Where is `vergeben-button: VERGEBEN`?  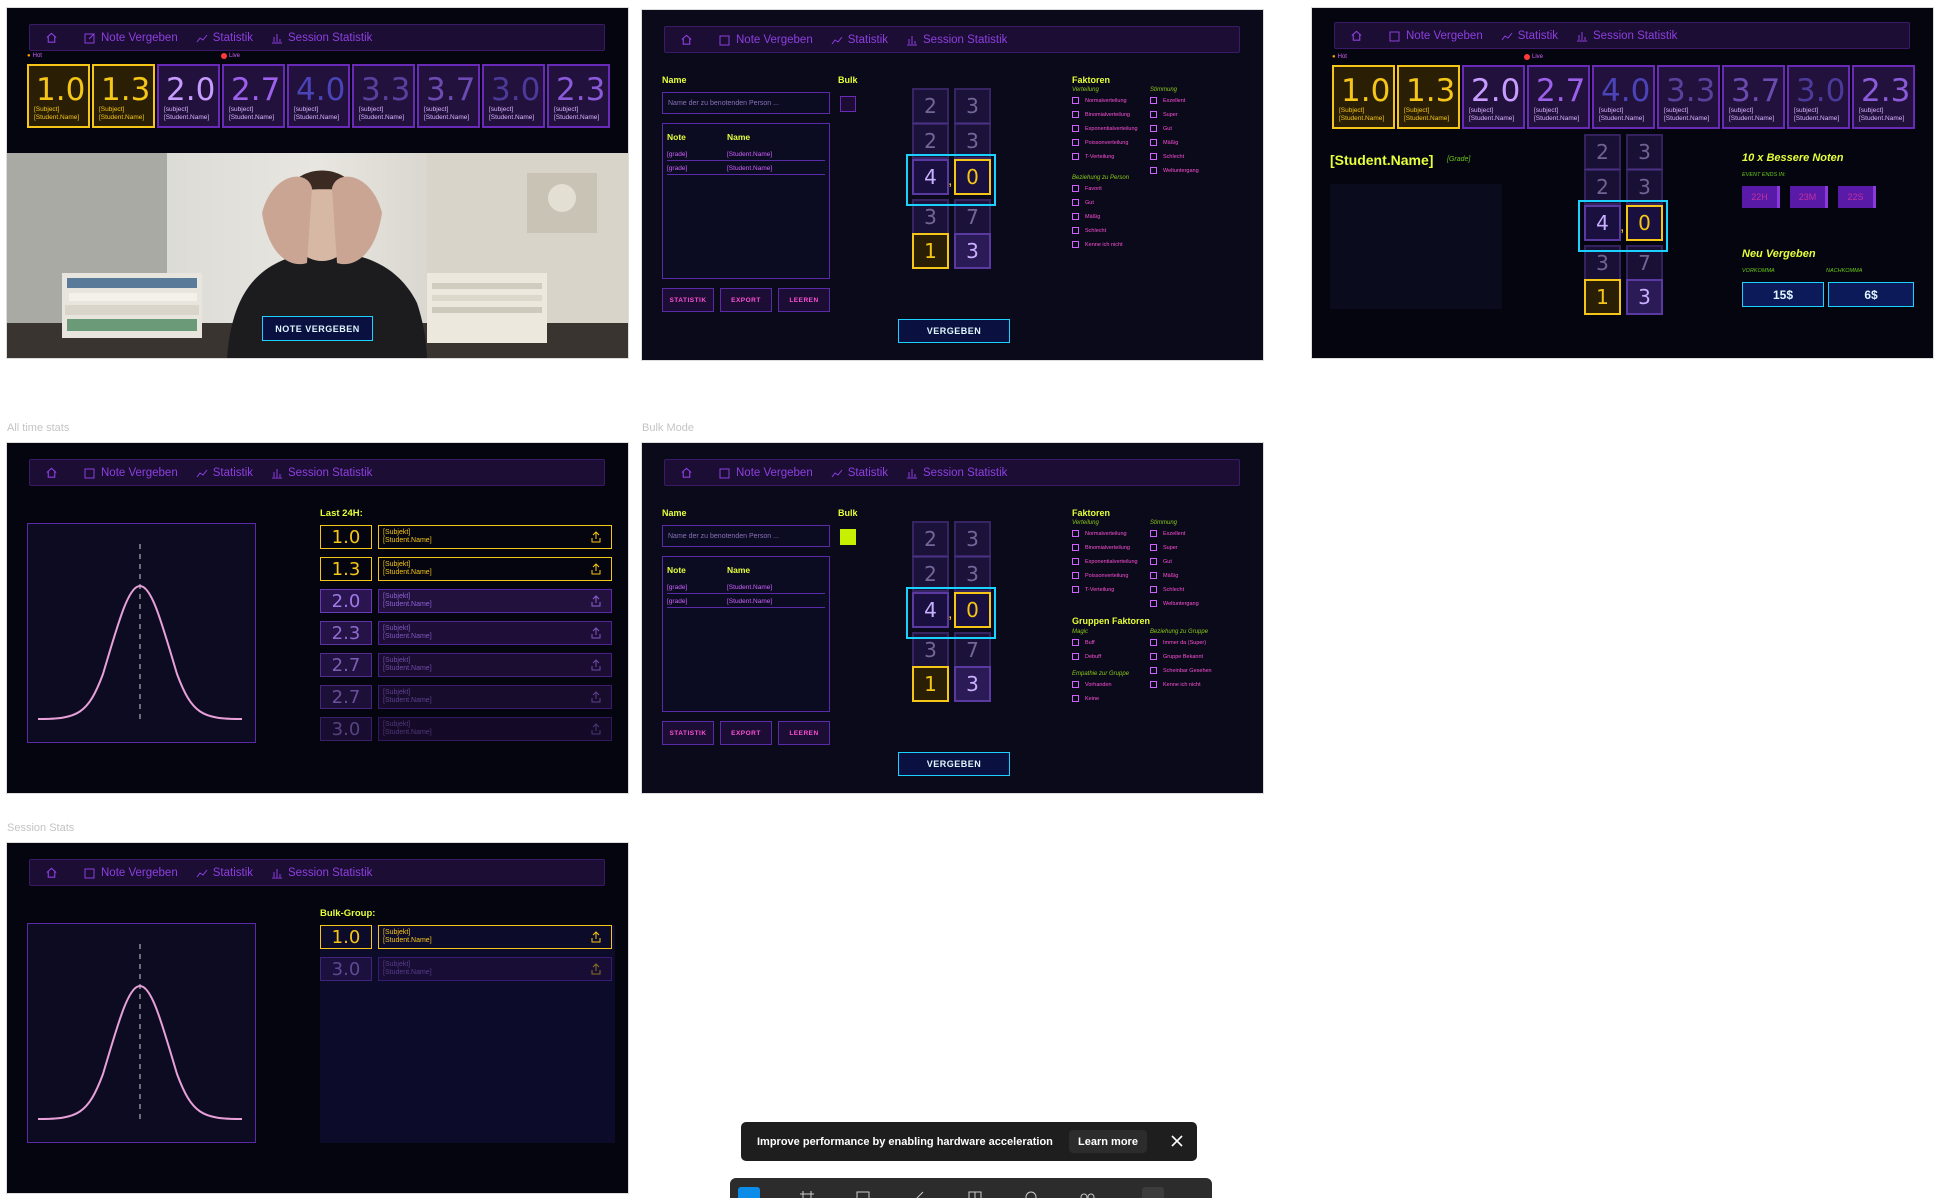
vergeben-button: VERGEBEN is located at coordinates (954, 331).